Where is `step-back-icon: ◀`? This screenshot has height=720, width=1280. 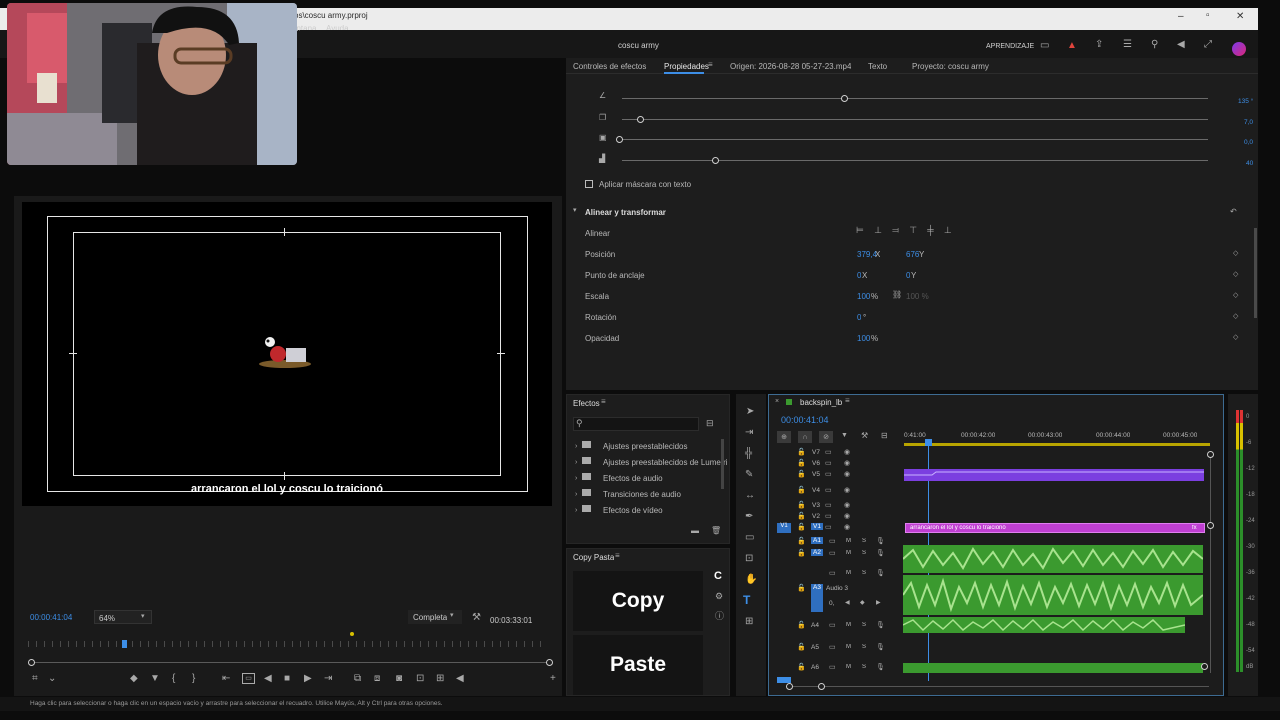
step-back-icon: ◀ is located at coordinates (268, 679).